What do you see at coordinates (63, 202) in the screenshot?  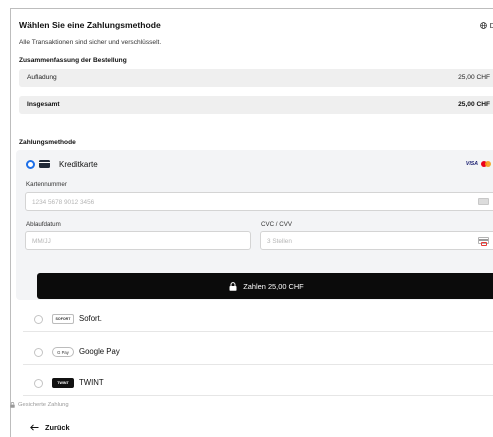 I see `card-number-placeholder: 1234 5678 9012 3456` at bounding box center [63, 202].